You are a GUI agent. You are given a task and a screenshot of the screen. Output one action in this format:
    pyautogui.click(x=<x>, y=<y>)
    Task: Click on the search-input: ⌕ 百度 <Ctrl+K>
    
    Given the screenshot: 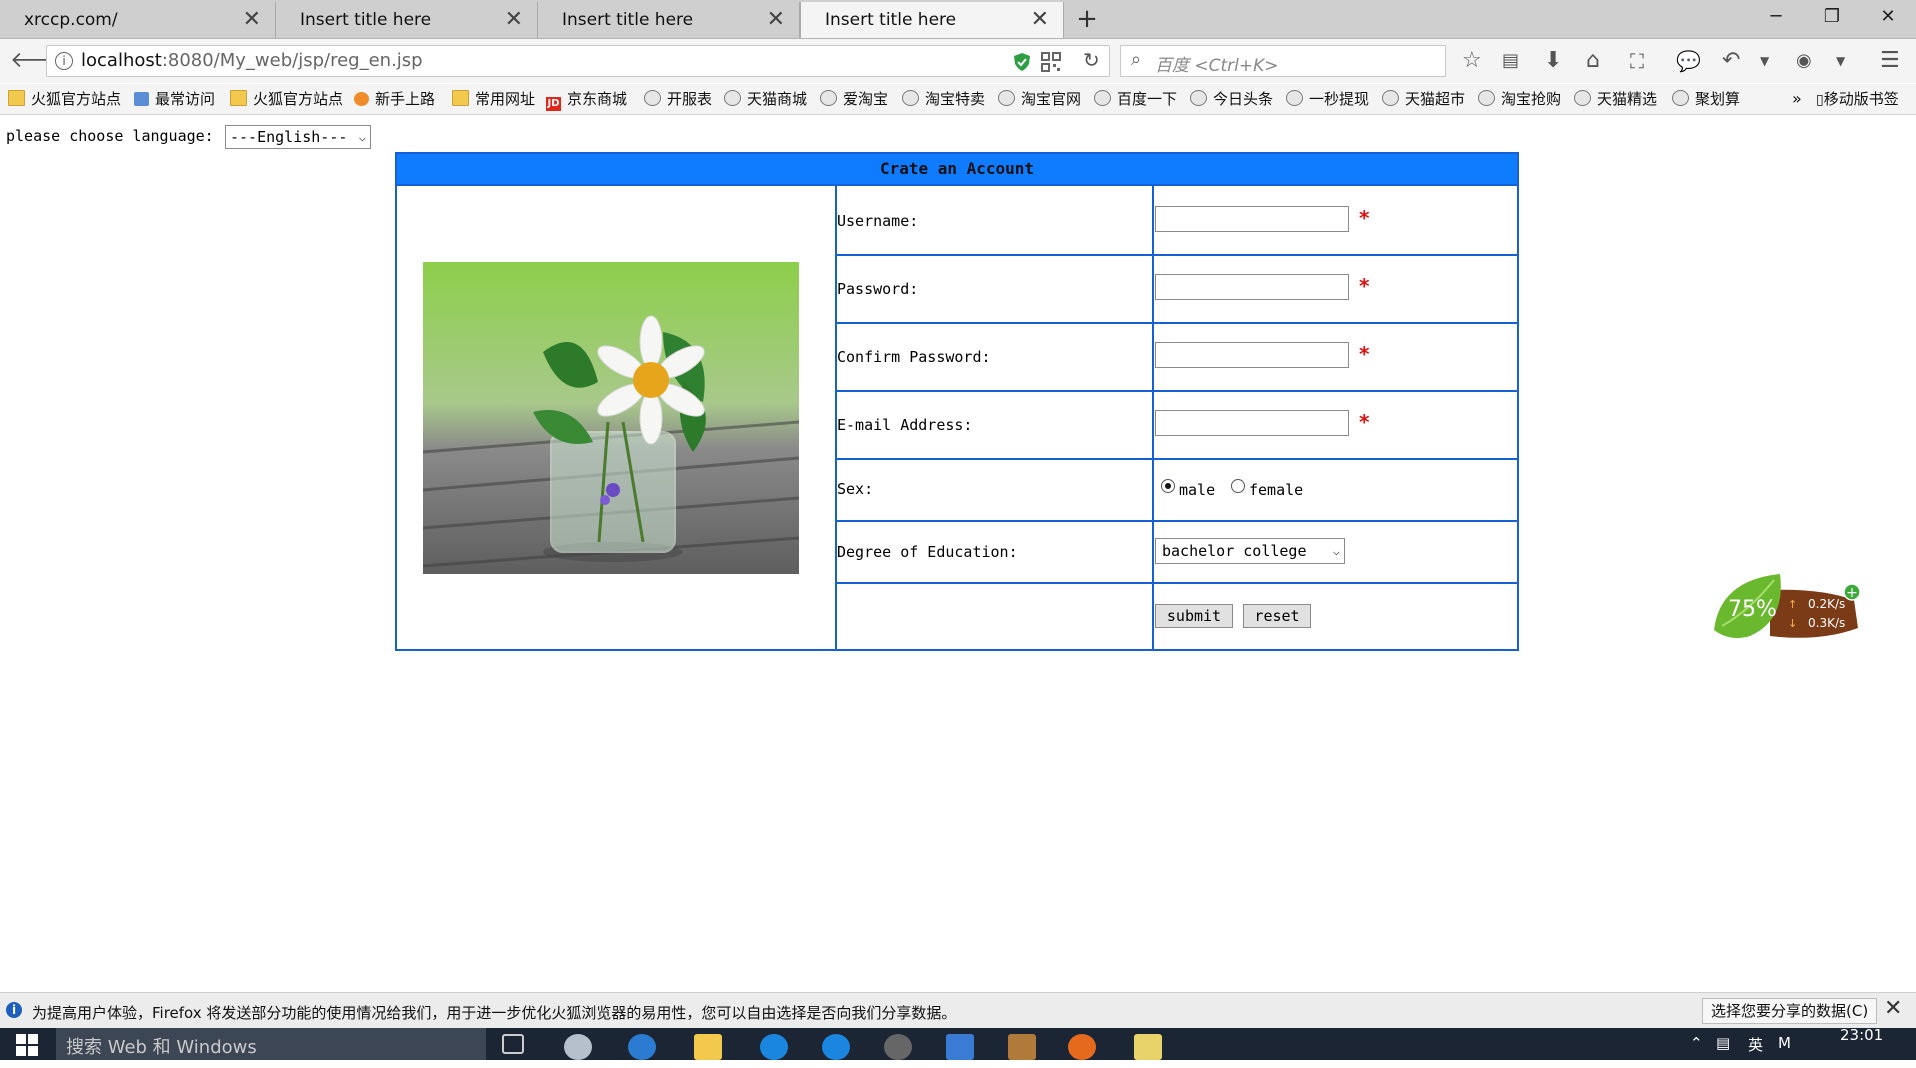 What is the action you would take?
    pyautogui.click(x=1283, y=61)
    